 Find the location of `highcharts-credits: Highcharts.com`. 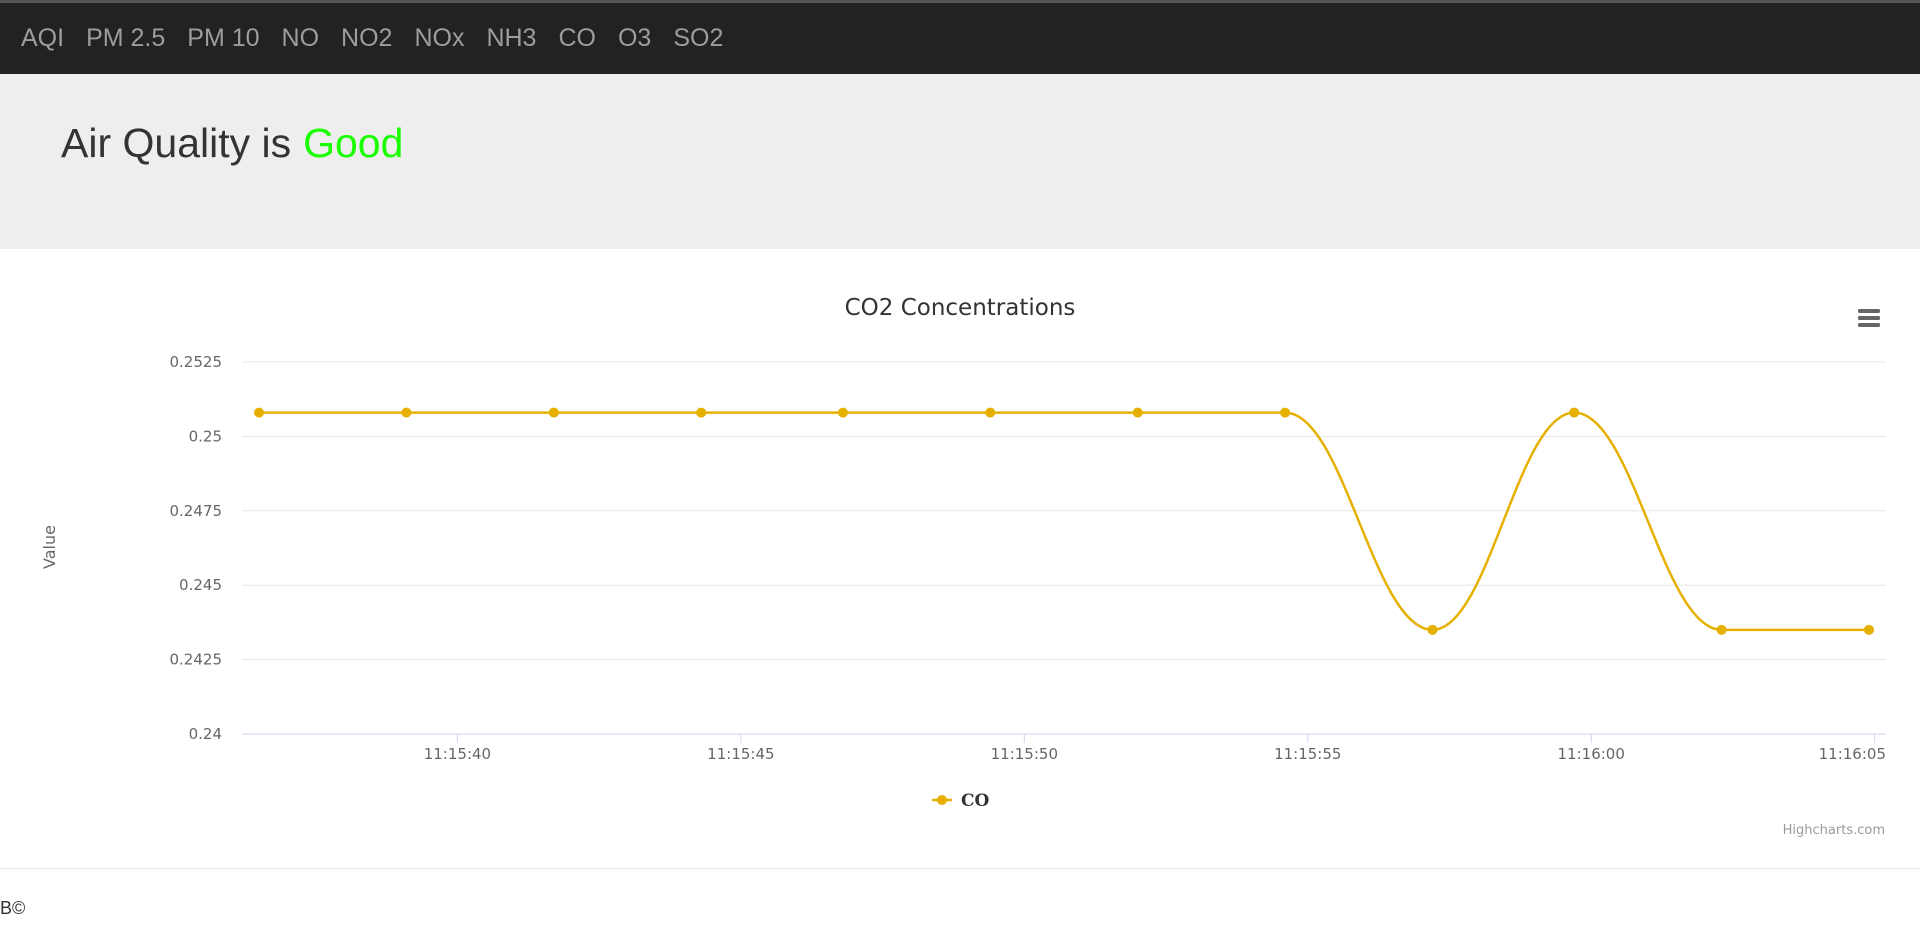

highcharts-credits: Highcharts.com is located at coordinates (1834, 830).